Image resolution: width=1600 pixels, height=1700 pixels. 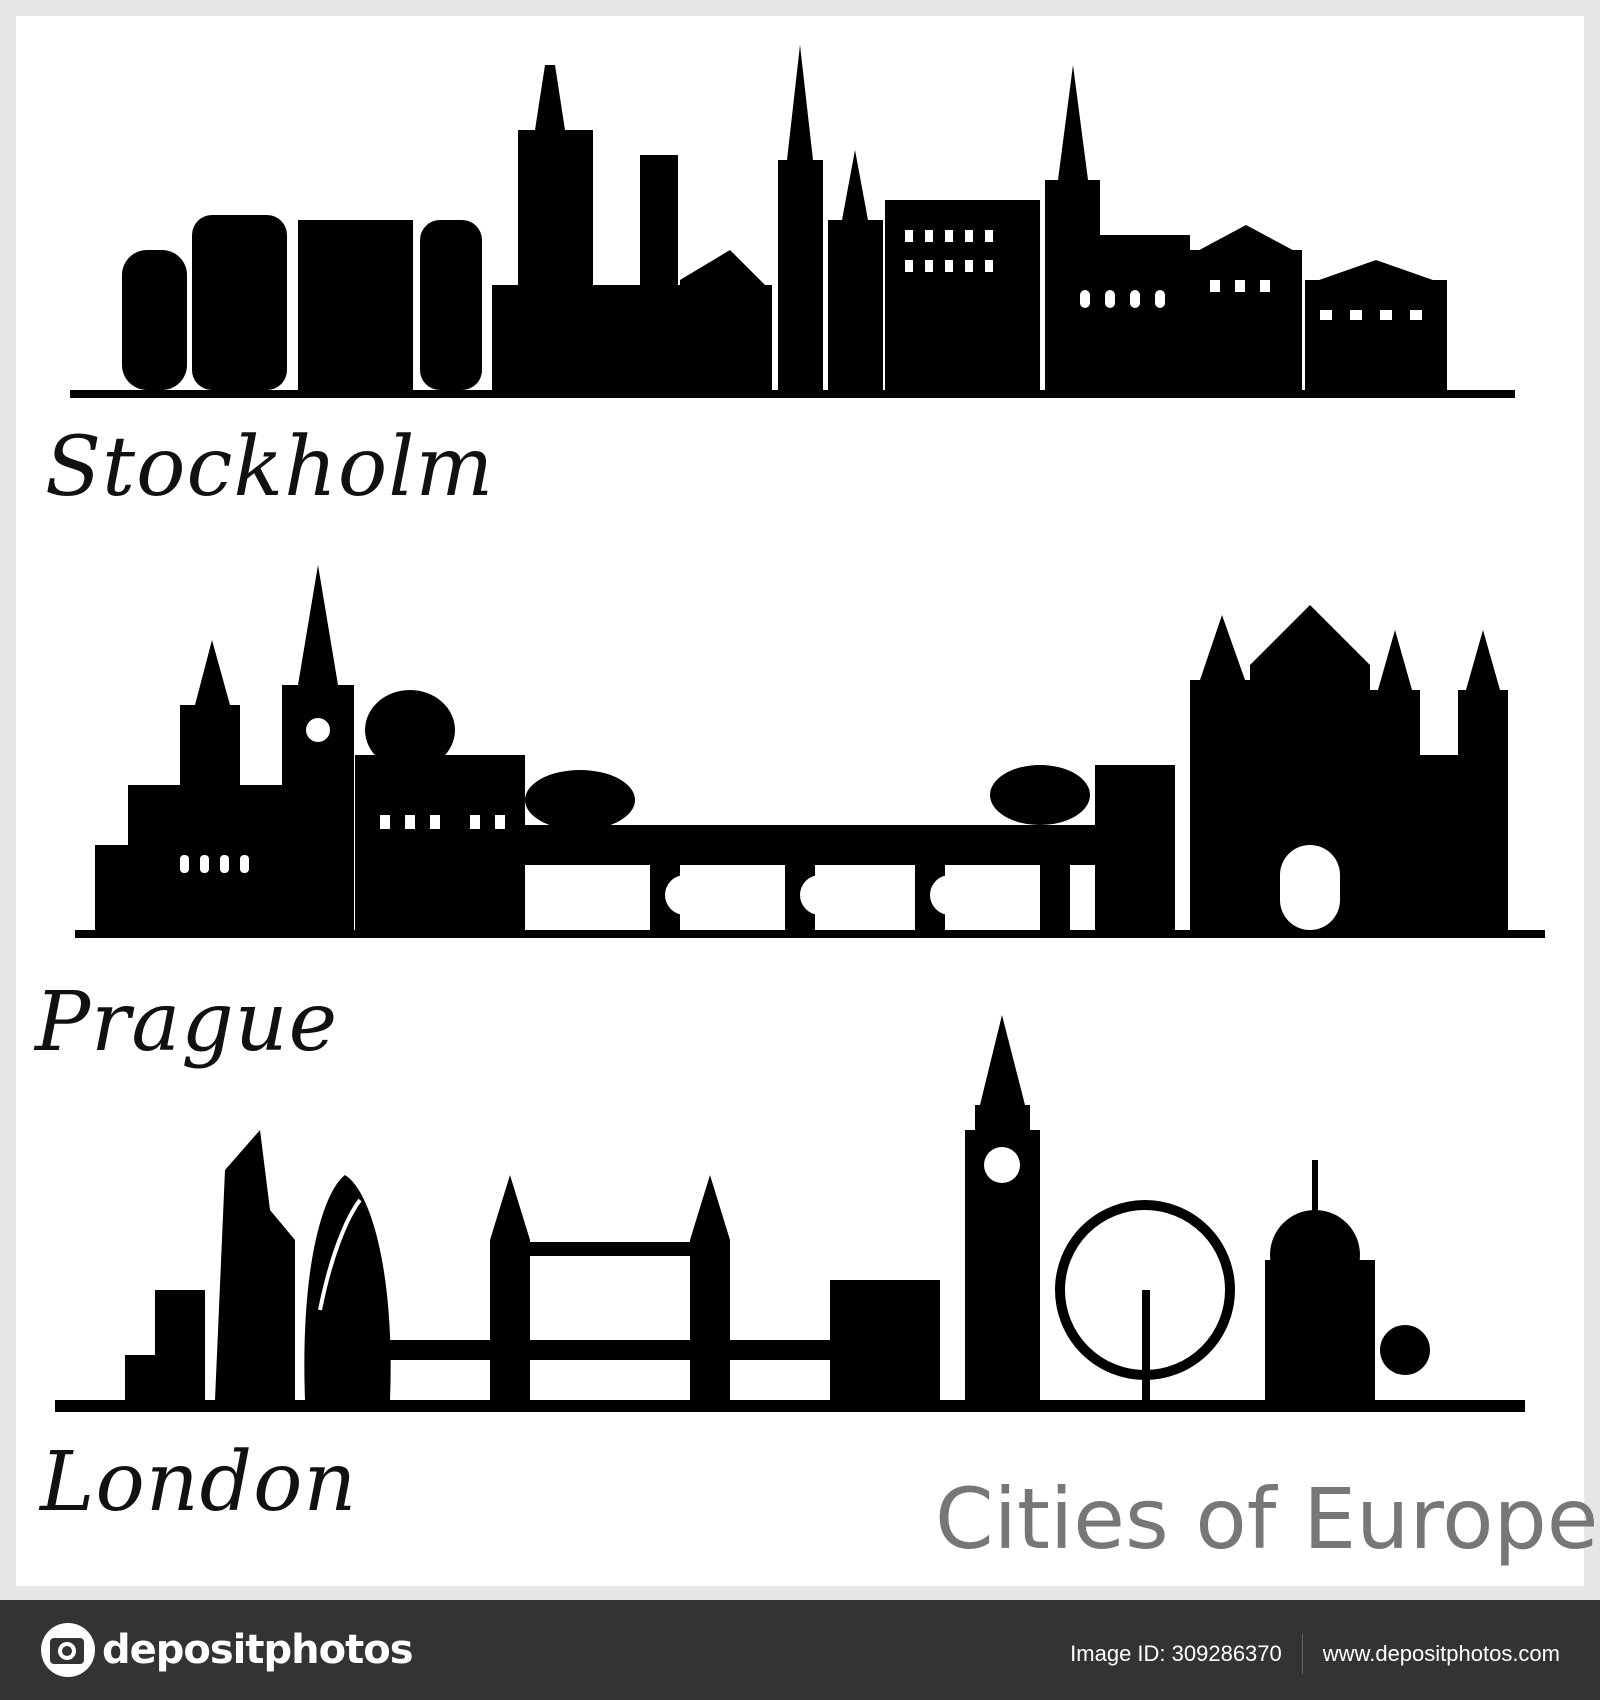 What do you see at coordinates (68, 1650) in the screenshot?
I see `camera-icon` at bounding box center [68, 1650].